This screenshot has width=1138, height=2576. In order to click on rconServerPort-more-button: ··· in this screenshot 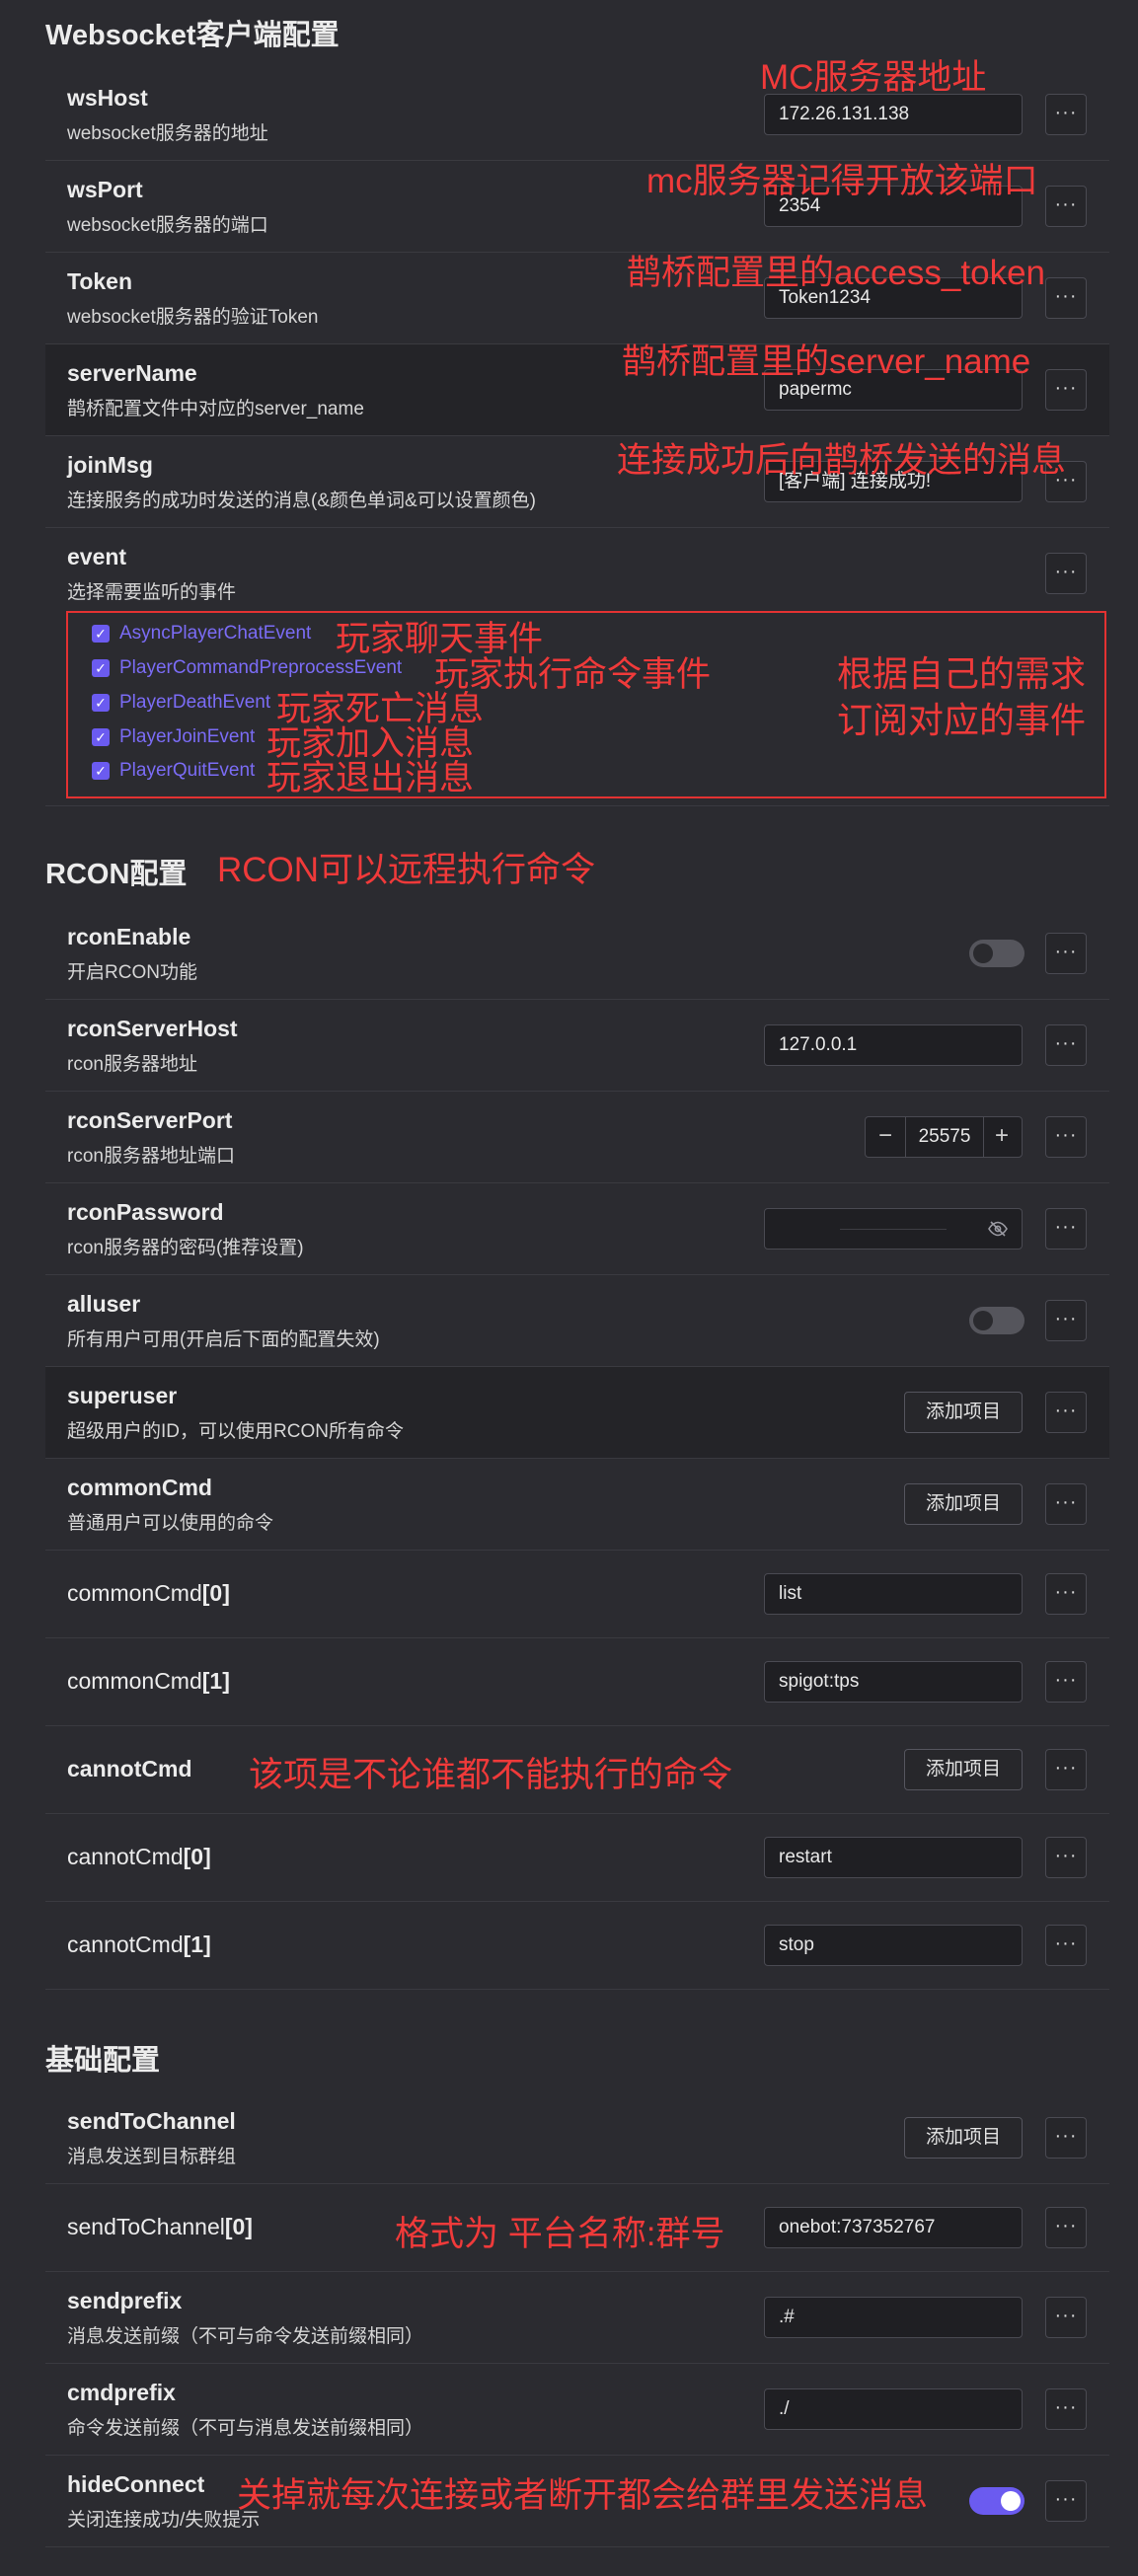, I will do `click(1066, 1137)`.